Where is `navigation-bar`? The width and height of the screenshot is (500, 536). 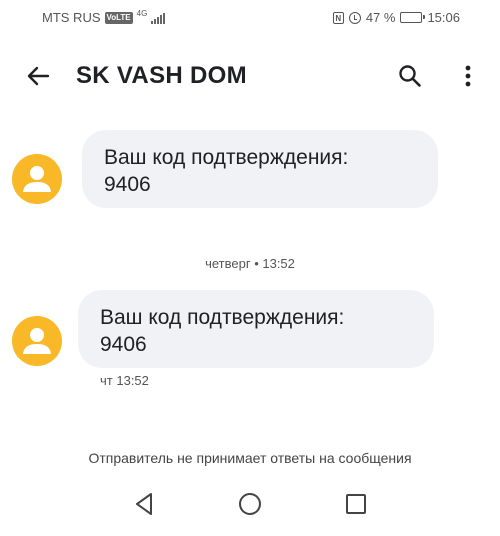 navigation-bar is located at coordinates (250, 504).